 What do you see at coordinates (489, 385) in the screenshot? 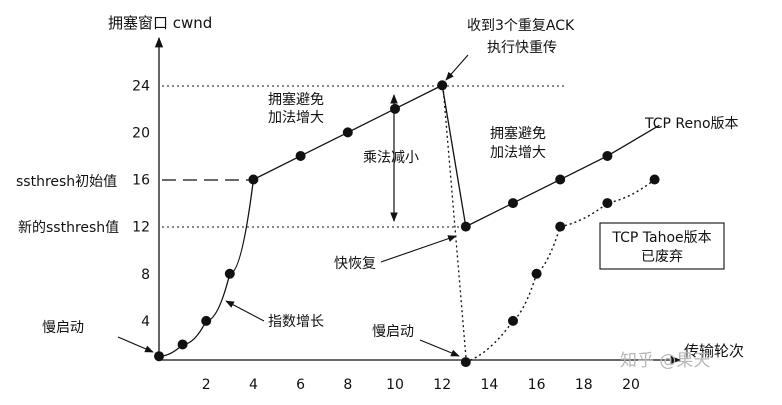
I see `x-tick-label: 14` at bounding box center [489, 385].